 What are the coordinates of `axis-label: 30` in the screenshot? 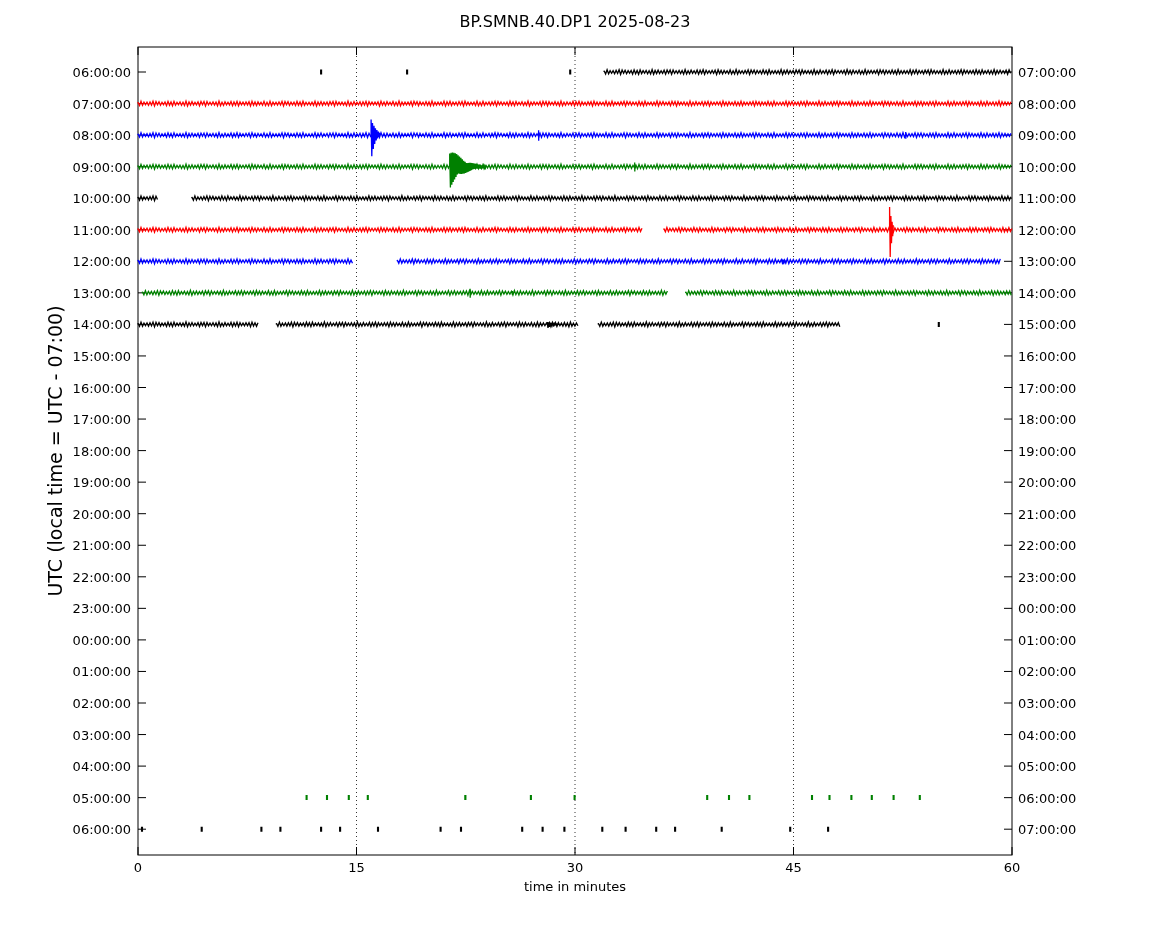 It's located at (575, 867).